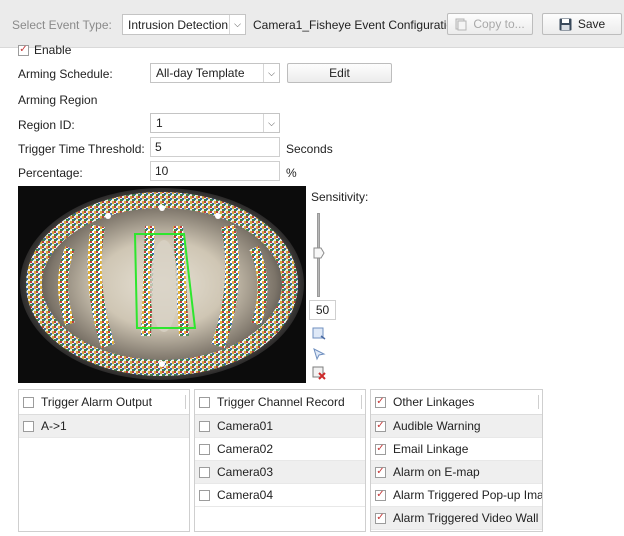 The image size is (624, 536). I want to click on channel-label: Camera02, so click(245, 449).